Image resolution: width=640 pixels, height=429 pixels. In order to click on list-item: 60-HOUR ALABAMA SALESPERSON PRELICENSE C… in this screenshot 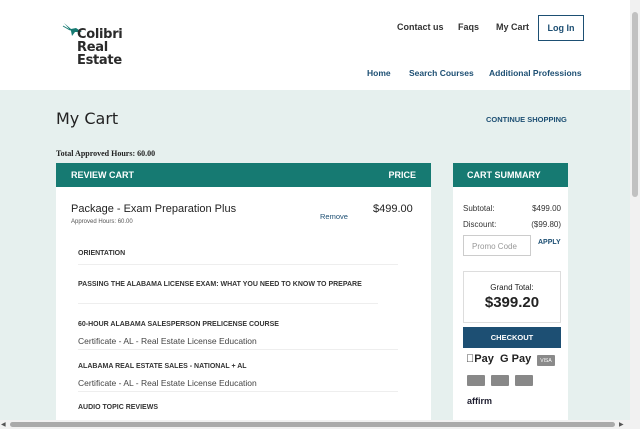, I will do `click(238, 335)`.